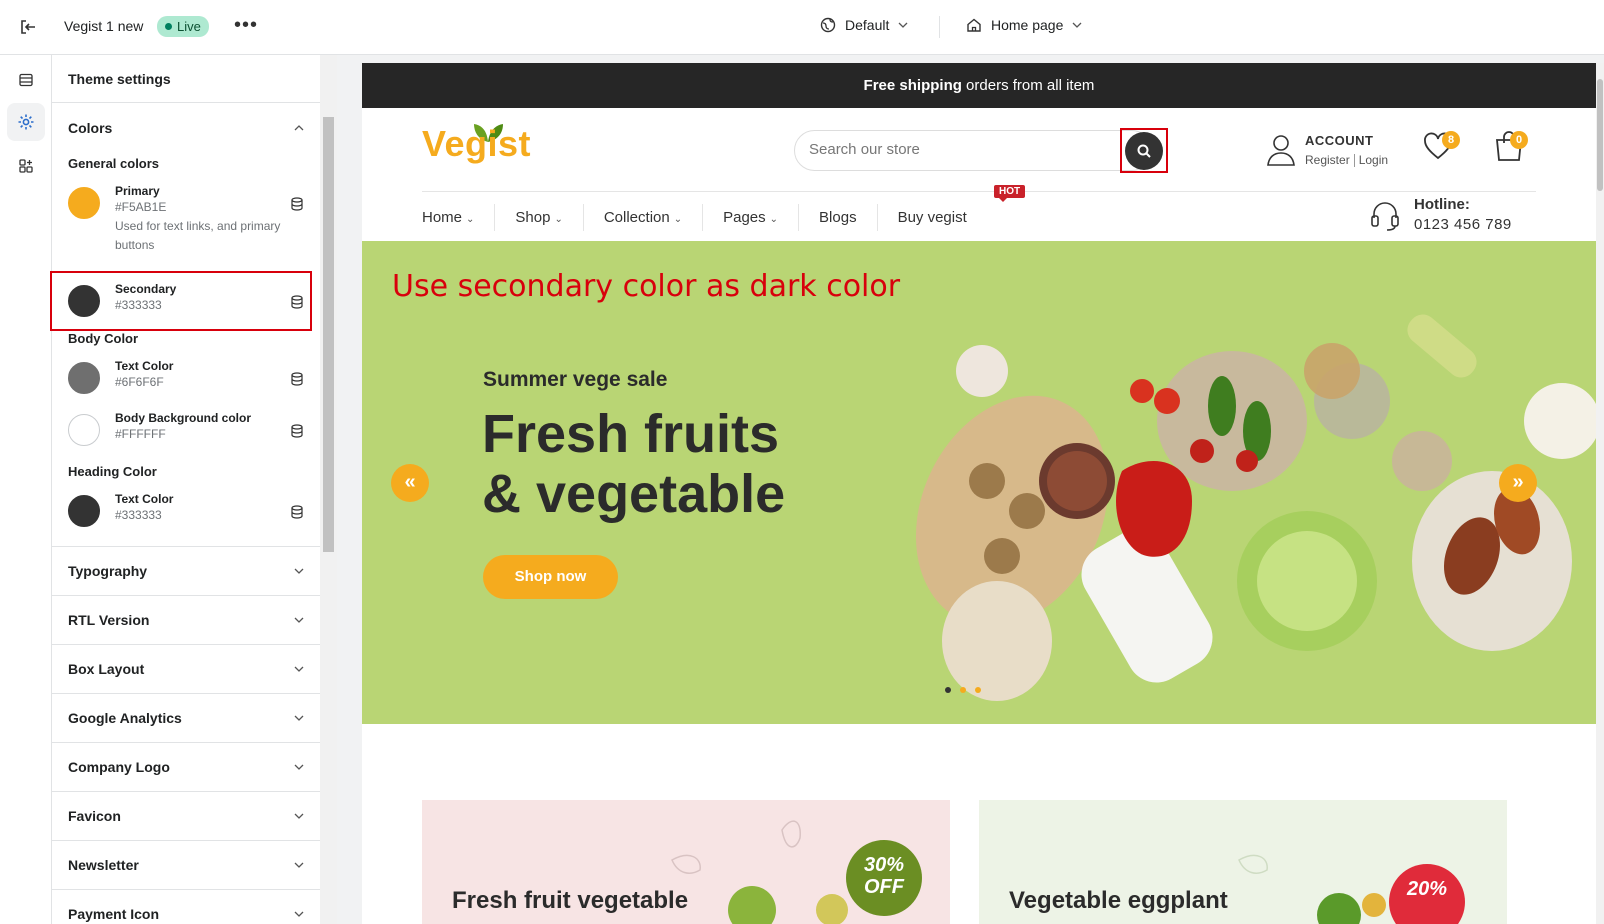 This screenshot has height=924, width=1604. What do you see at coordinates (1335, 151) in the screenshot?
I see `account-block: ACCOUNT Register Login` at bounding box center [1335, 151].